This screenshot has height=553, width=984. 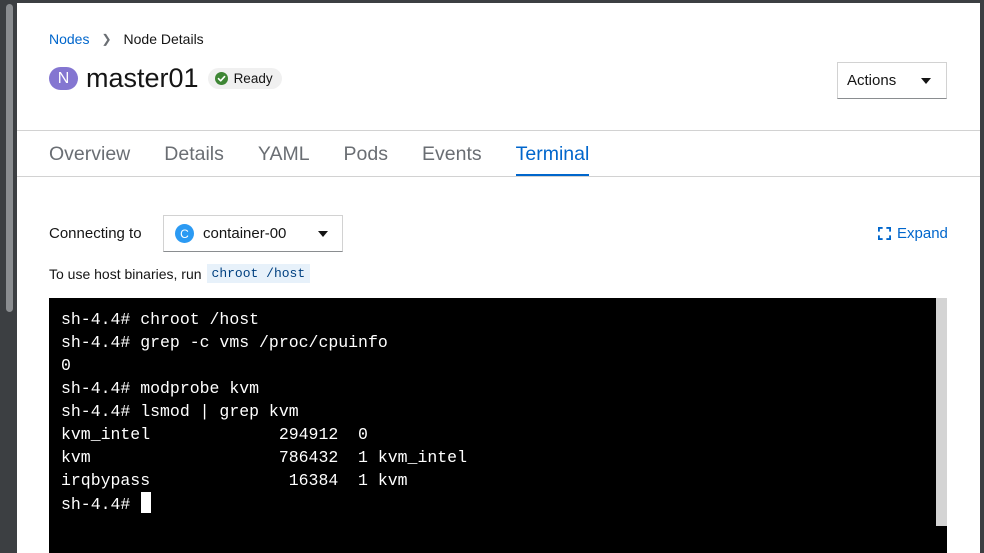 I want to click on terminal-line: irqbypass 16384 1 kvm, so click(x=234, y=480).